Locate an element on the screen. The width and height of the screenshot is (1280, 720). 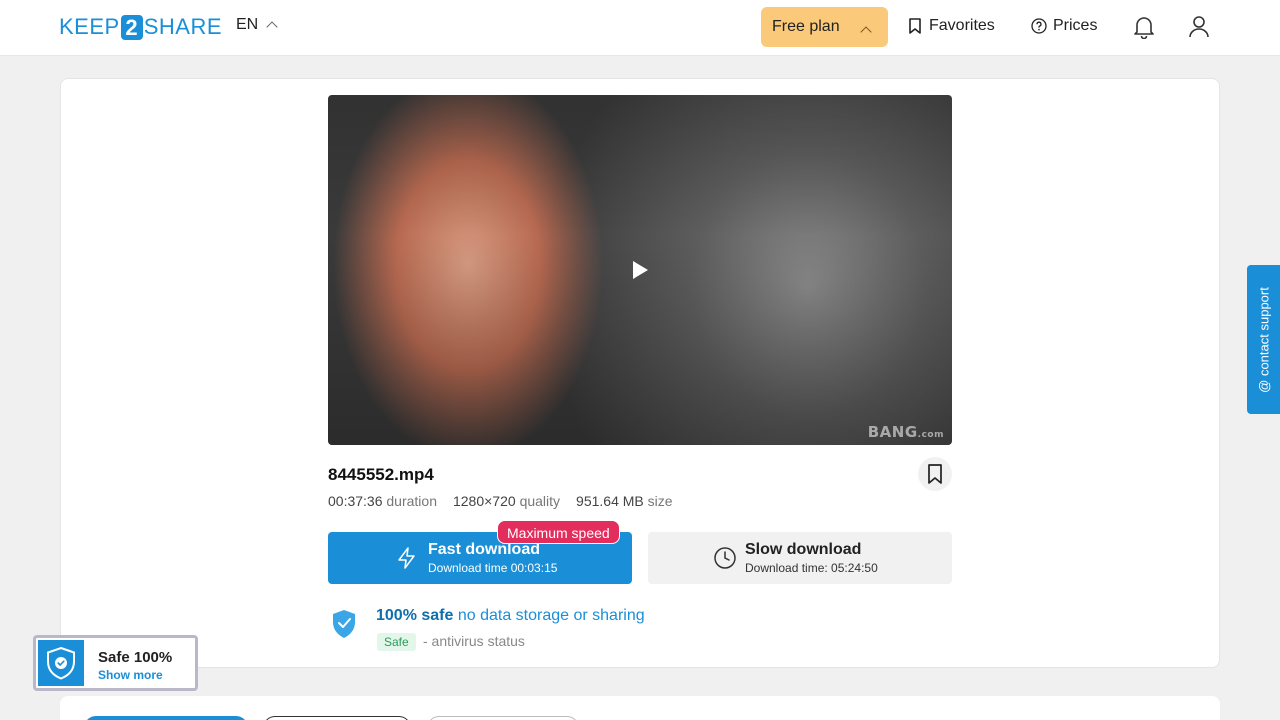
bell-icon is located at coordinates (1144, 27).